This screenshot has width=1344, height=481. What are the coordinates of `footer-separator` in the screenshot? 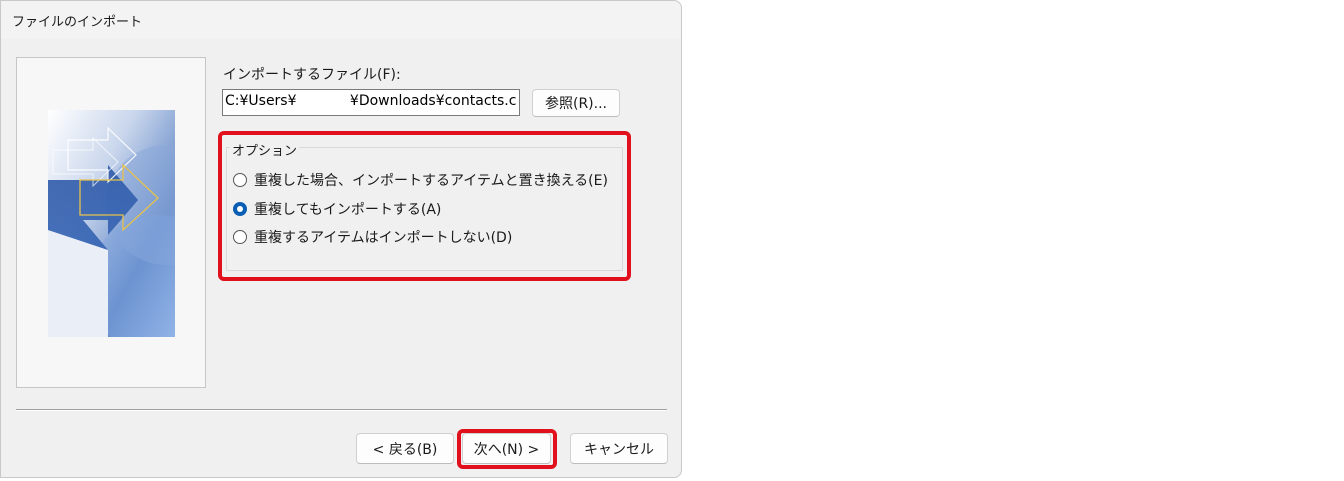 It's located at (341, 410).